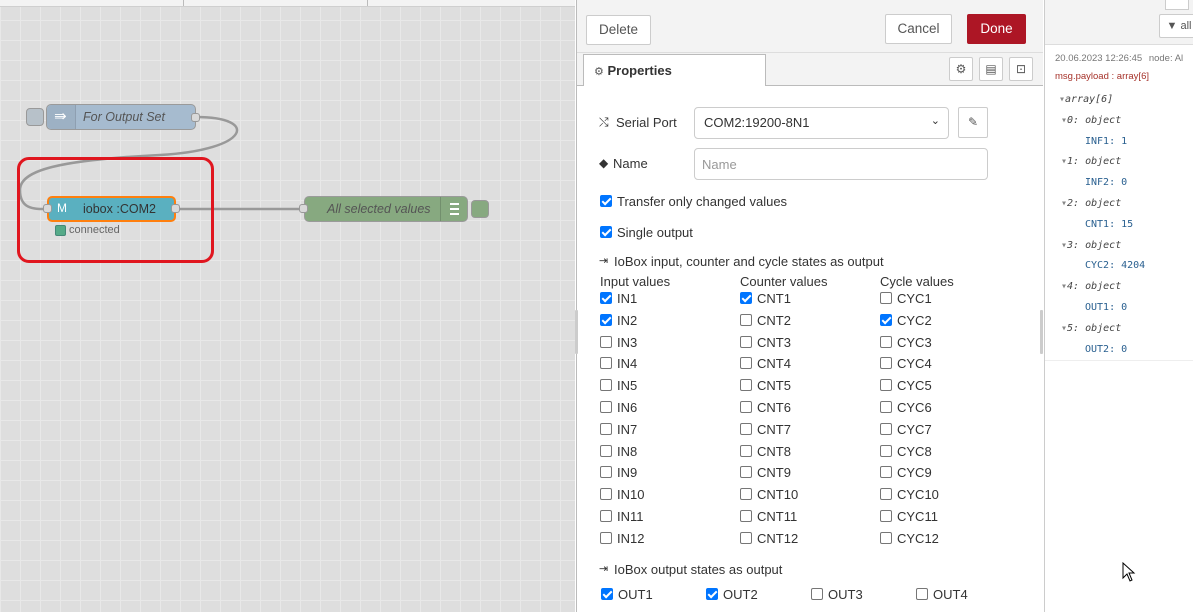 This screenshot has height=612, width=1193. What do you see at coordinates (627, 298) in the screenshot?
I see `input-checkbox-label: IN1` at bounding box center [627, 298].